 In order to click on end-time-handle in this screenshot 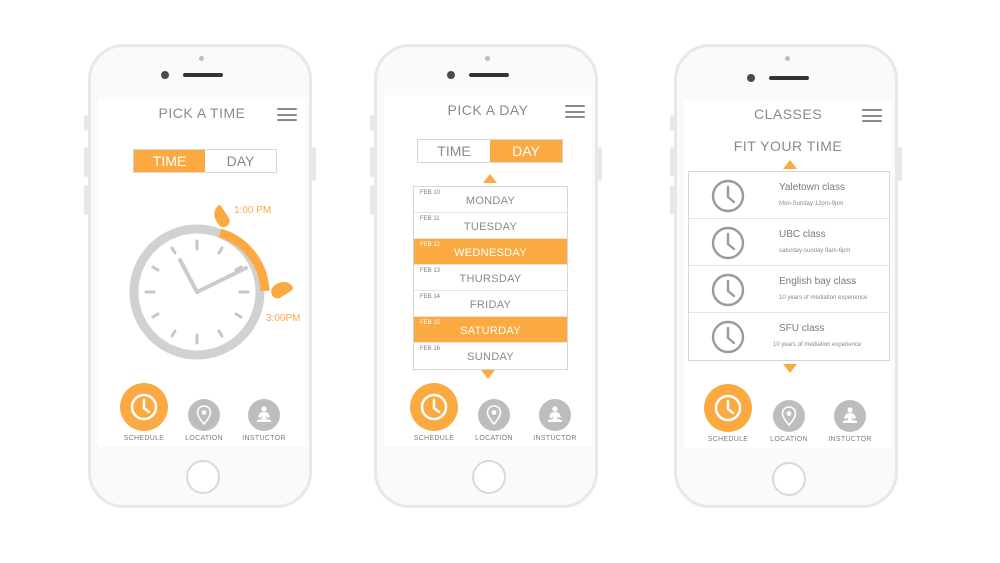, I will do `click(282, 290)`.